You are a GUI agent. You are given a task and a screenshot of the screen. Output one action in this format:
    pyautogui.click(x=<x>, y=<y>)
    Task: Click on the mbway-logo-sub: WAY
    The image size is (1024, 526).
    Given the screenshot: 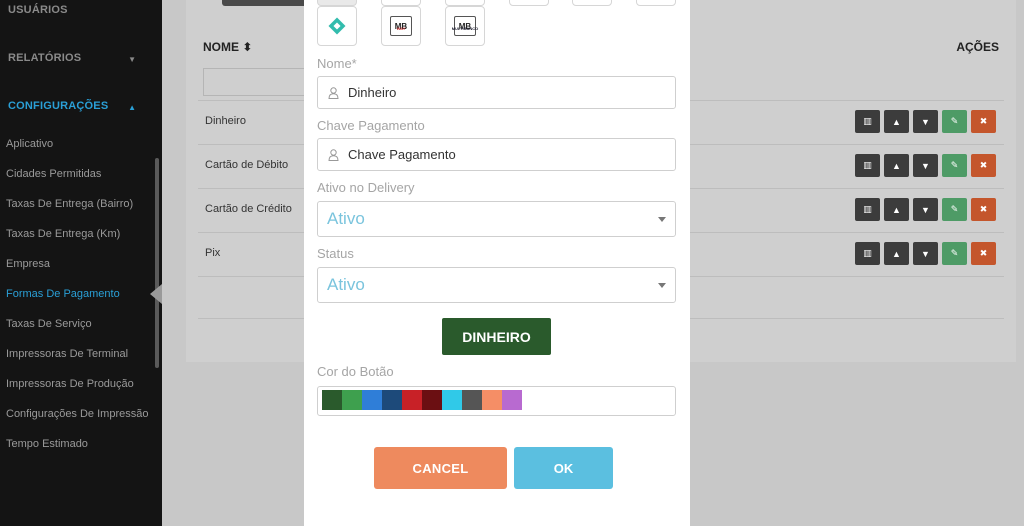 What is the action you would take?
    pyautogui.click(x=401, y=28)
    